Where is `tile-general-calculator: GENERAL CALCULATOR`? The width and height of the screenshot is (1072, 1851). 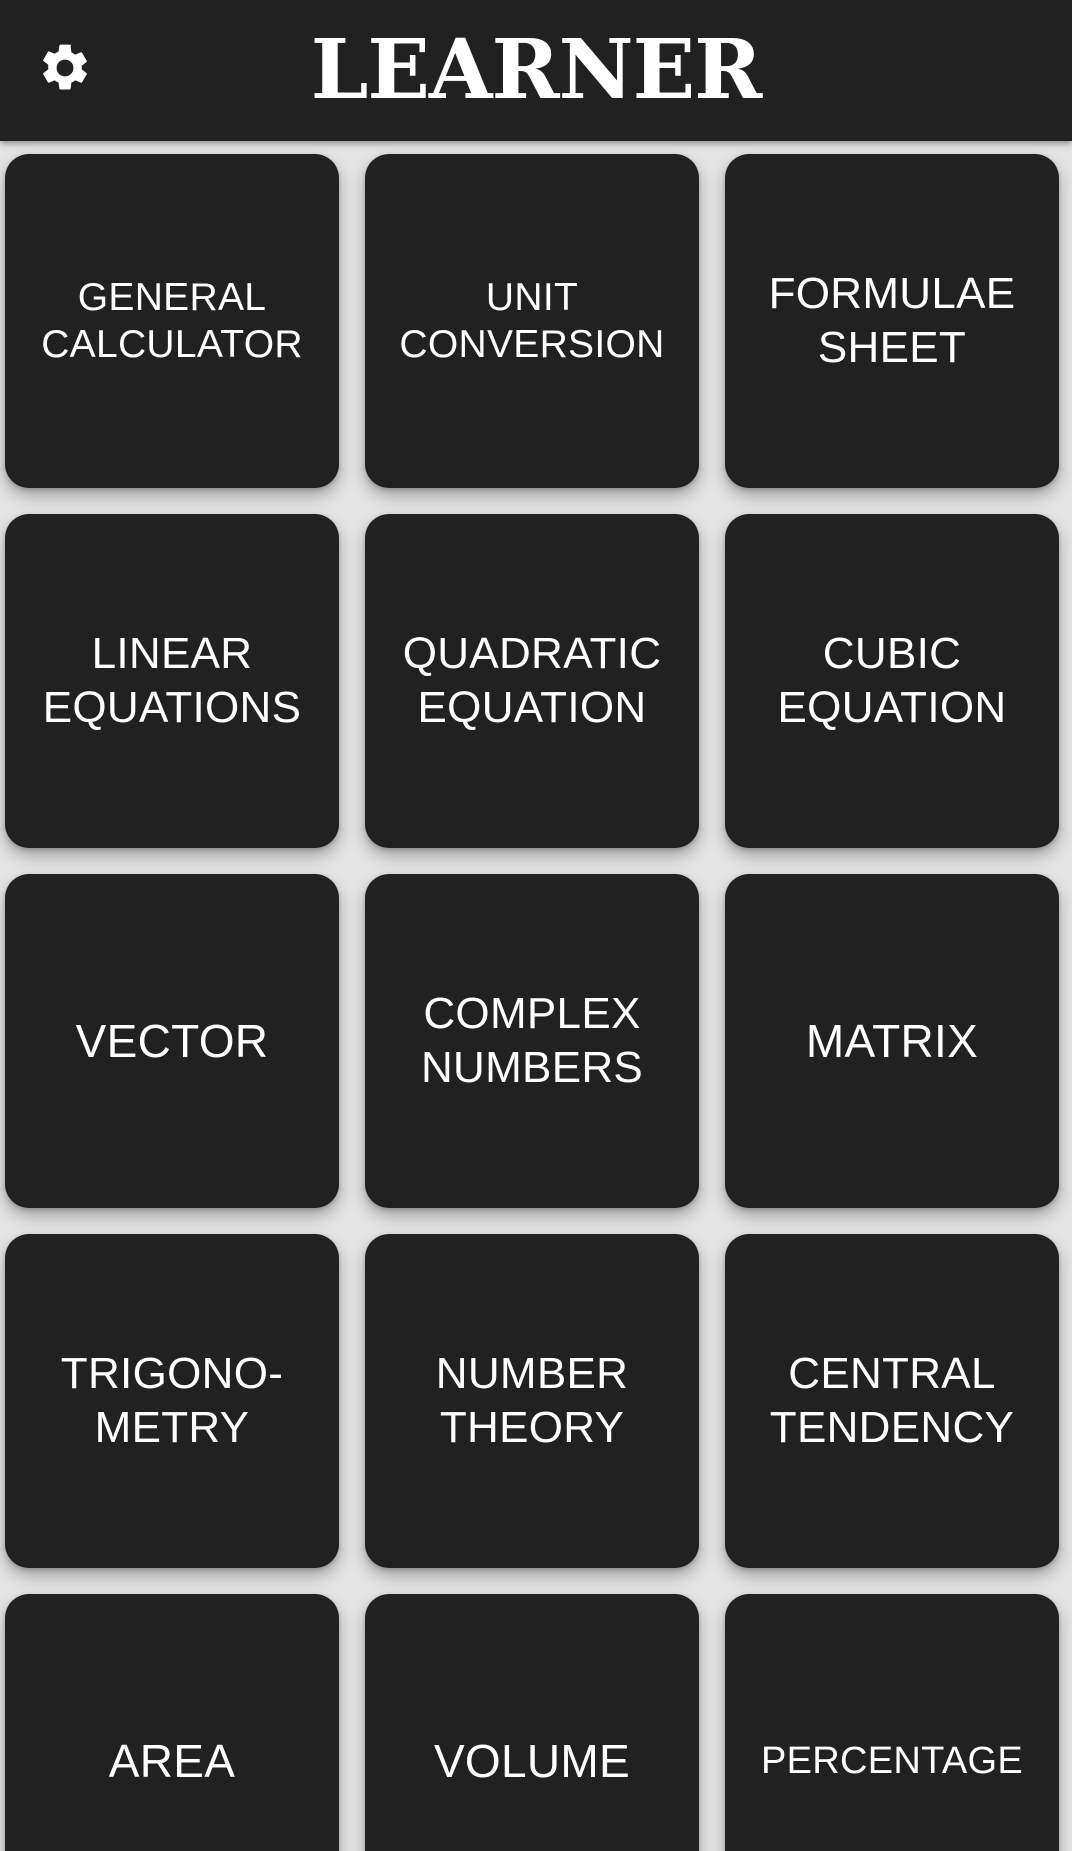 tile-general-calculator: GENERAL CALCULATOR is located at coordinates (172, 321).